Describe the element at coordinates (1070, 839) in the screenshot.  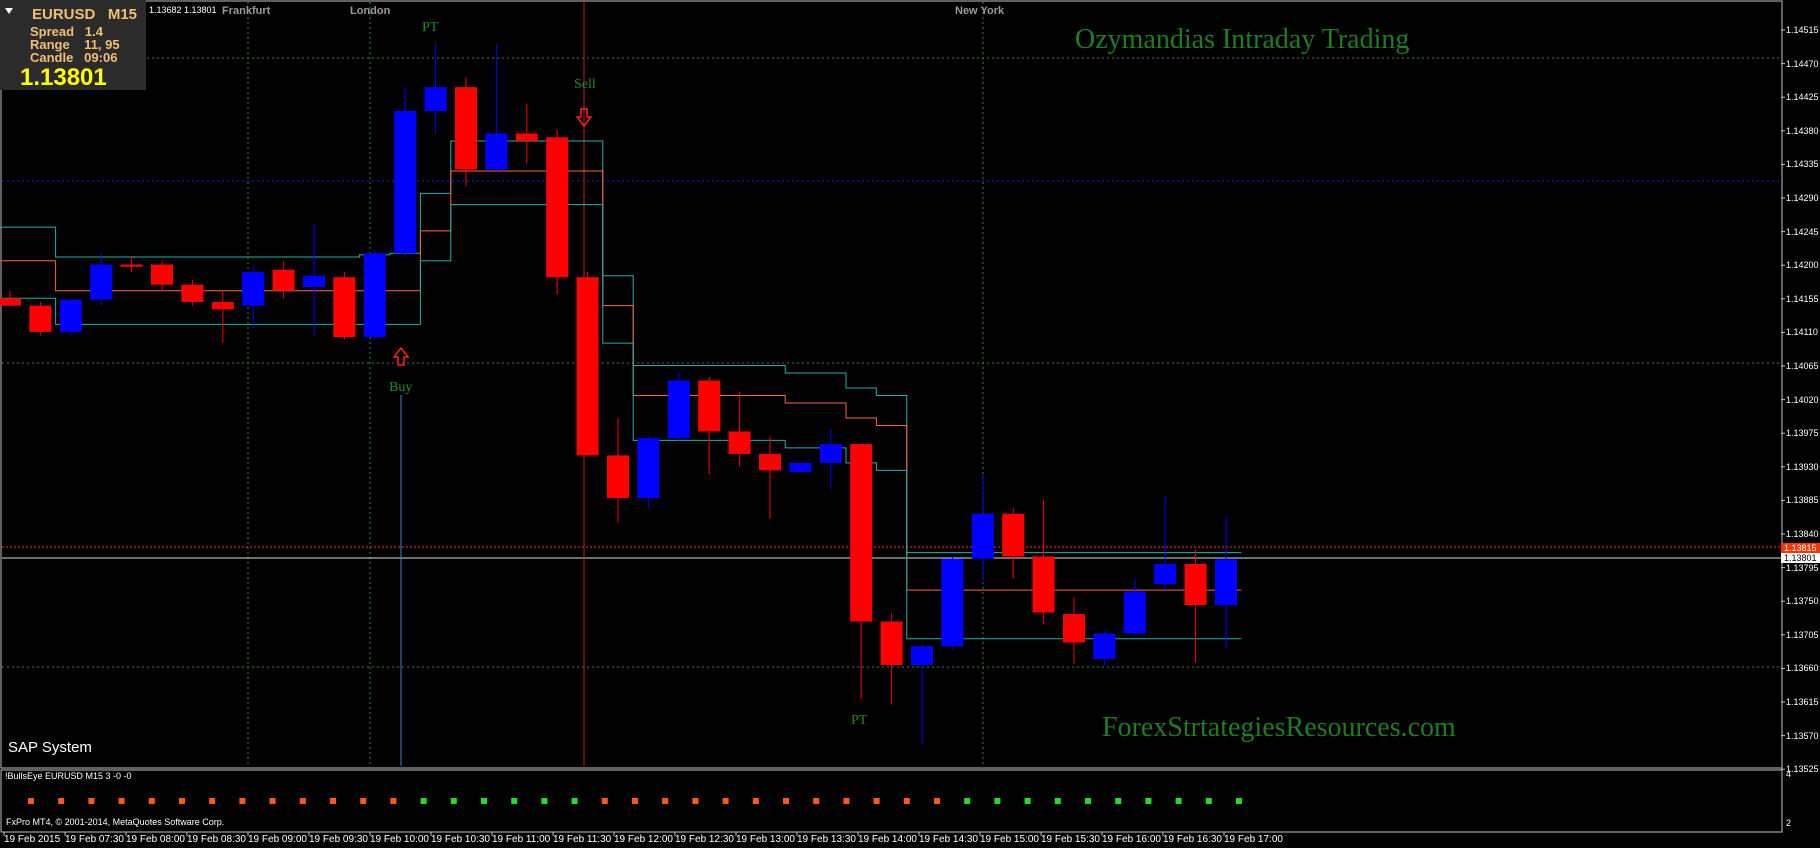
I see `time-tick-label: 19 Feb 15:30` at that location.